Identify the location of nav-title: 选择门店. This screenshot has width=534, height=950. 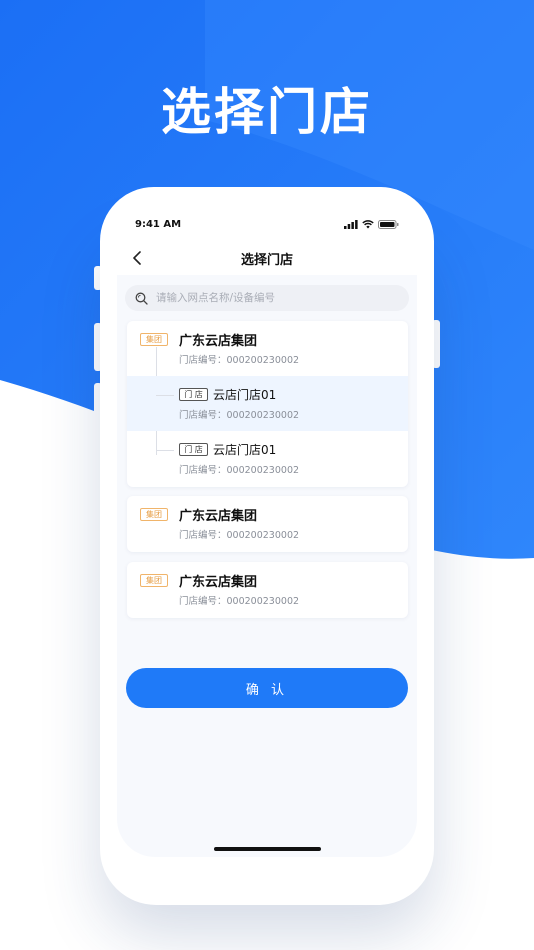
(266, 260).